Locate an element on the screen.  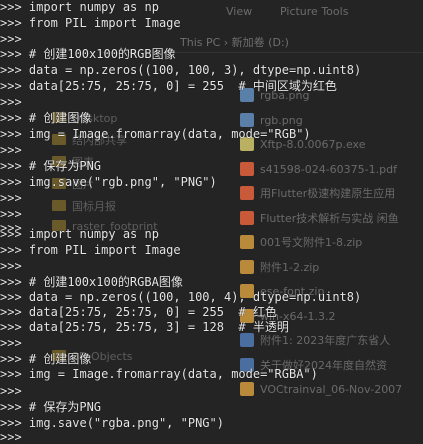
console-line: >>> img.save("rgba.png", "PNG") is located at coordinates (112, 423).